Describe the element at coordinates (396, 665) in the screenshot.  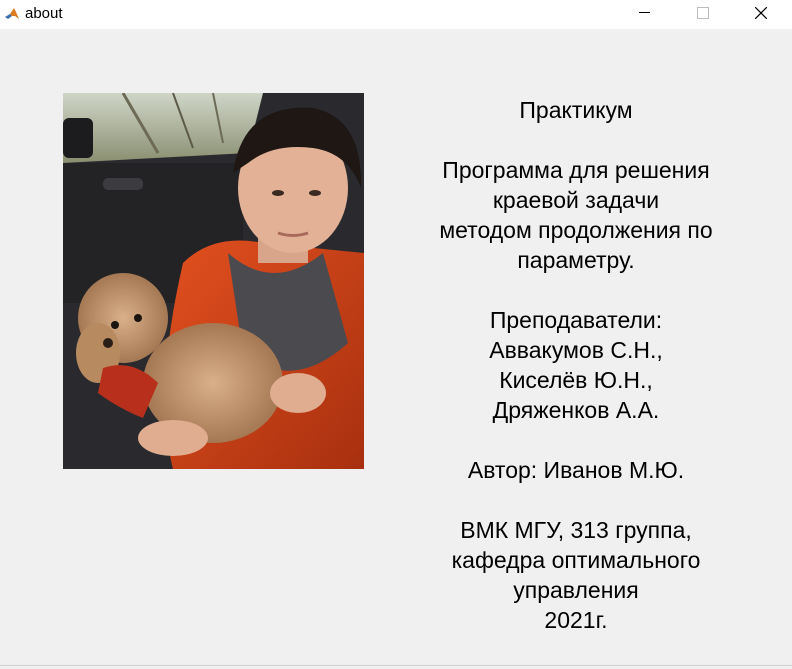
I see `window-bottom-edge` at that location.